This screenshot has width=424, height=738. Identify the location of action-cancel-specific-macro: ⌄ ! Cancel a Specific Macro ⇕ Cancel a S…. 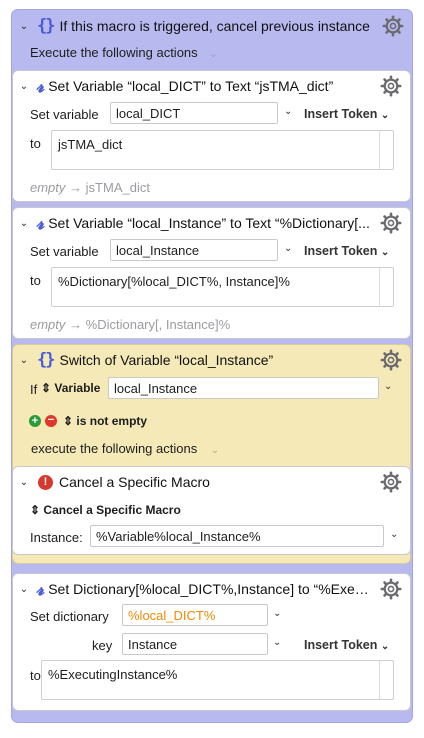
(211, 510).